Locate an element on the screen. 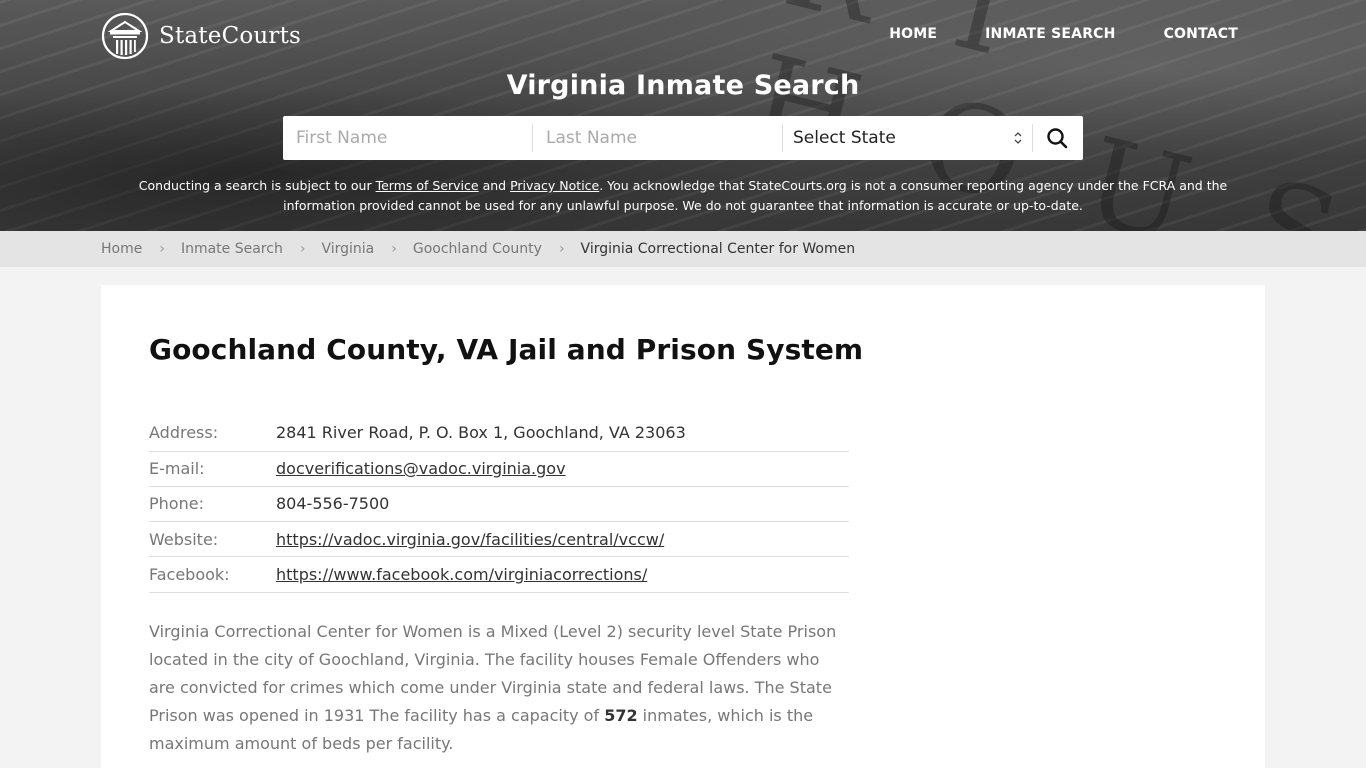  nav-home: HOME is located at coordinates (913, 34).